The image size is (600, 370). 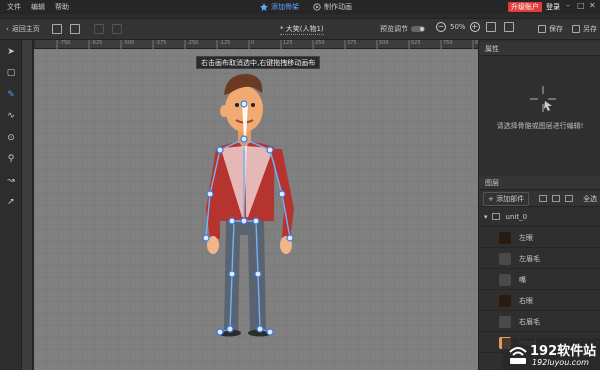 I want to click on login-button: 登录, so click(x=553, y=7).